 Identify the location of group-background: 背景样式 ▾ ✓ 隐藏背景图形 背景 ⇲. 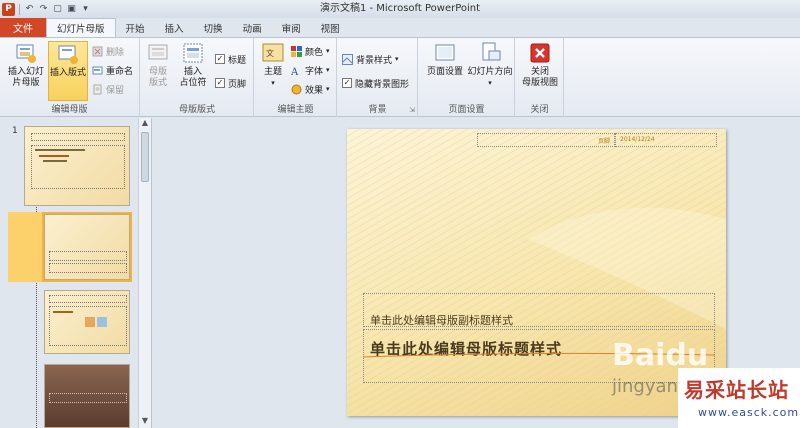
(378, 77).